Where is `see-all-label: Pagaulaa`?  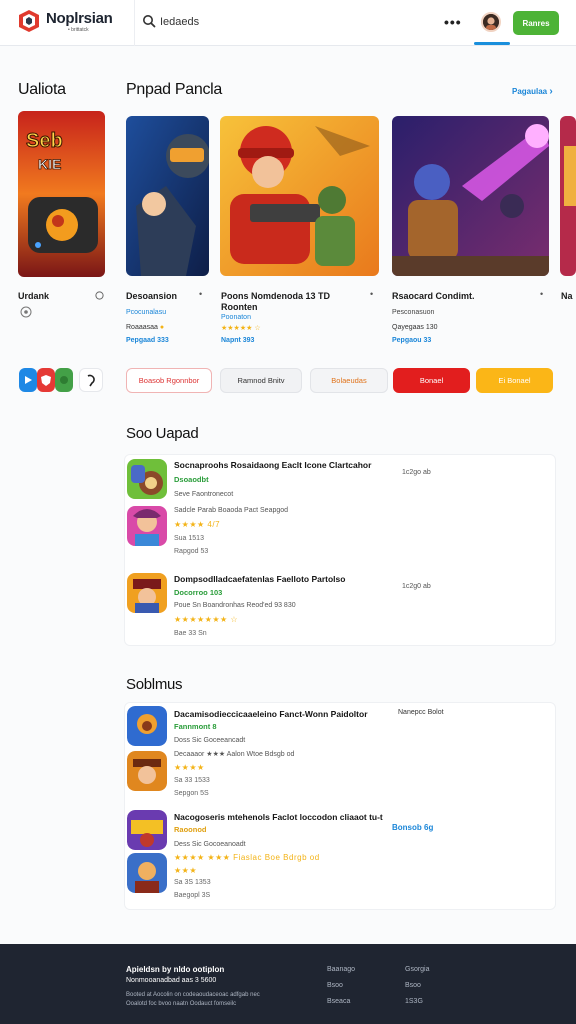 see-all-label: Pagaulaa is located at coordinates (530, 91).